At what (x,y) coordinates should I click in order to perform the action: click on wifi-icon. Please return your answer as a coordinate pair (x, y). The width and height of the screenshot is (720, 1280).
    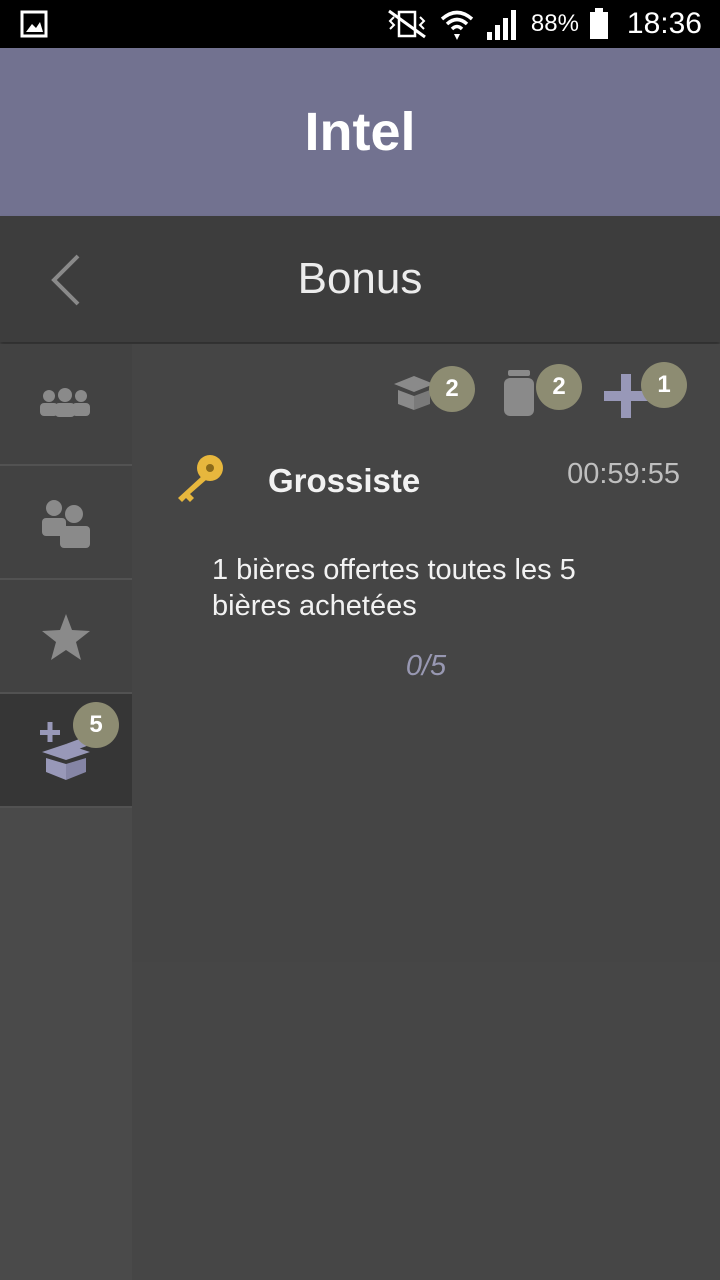
    Looking at the image, I should click on (457, 25).